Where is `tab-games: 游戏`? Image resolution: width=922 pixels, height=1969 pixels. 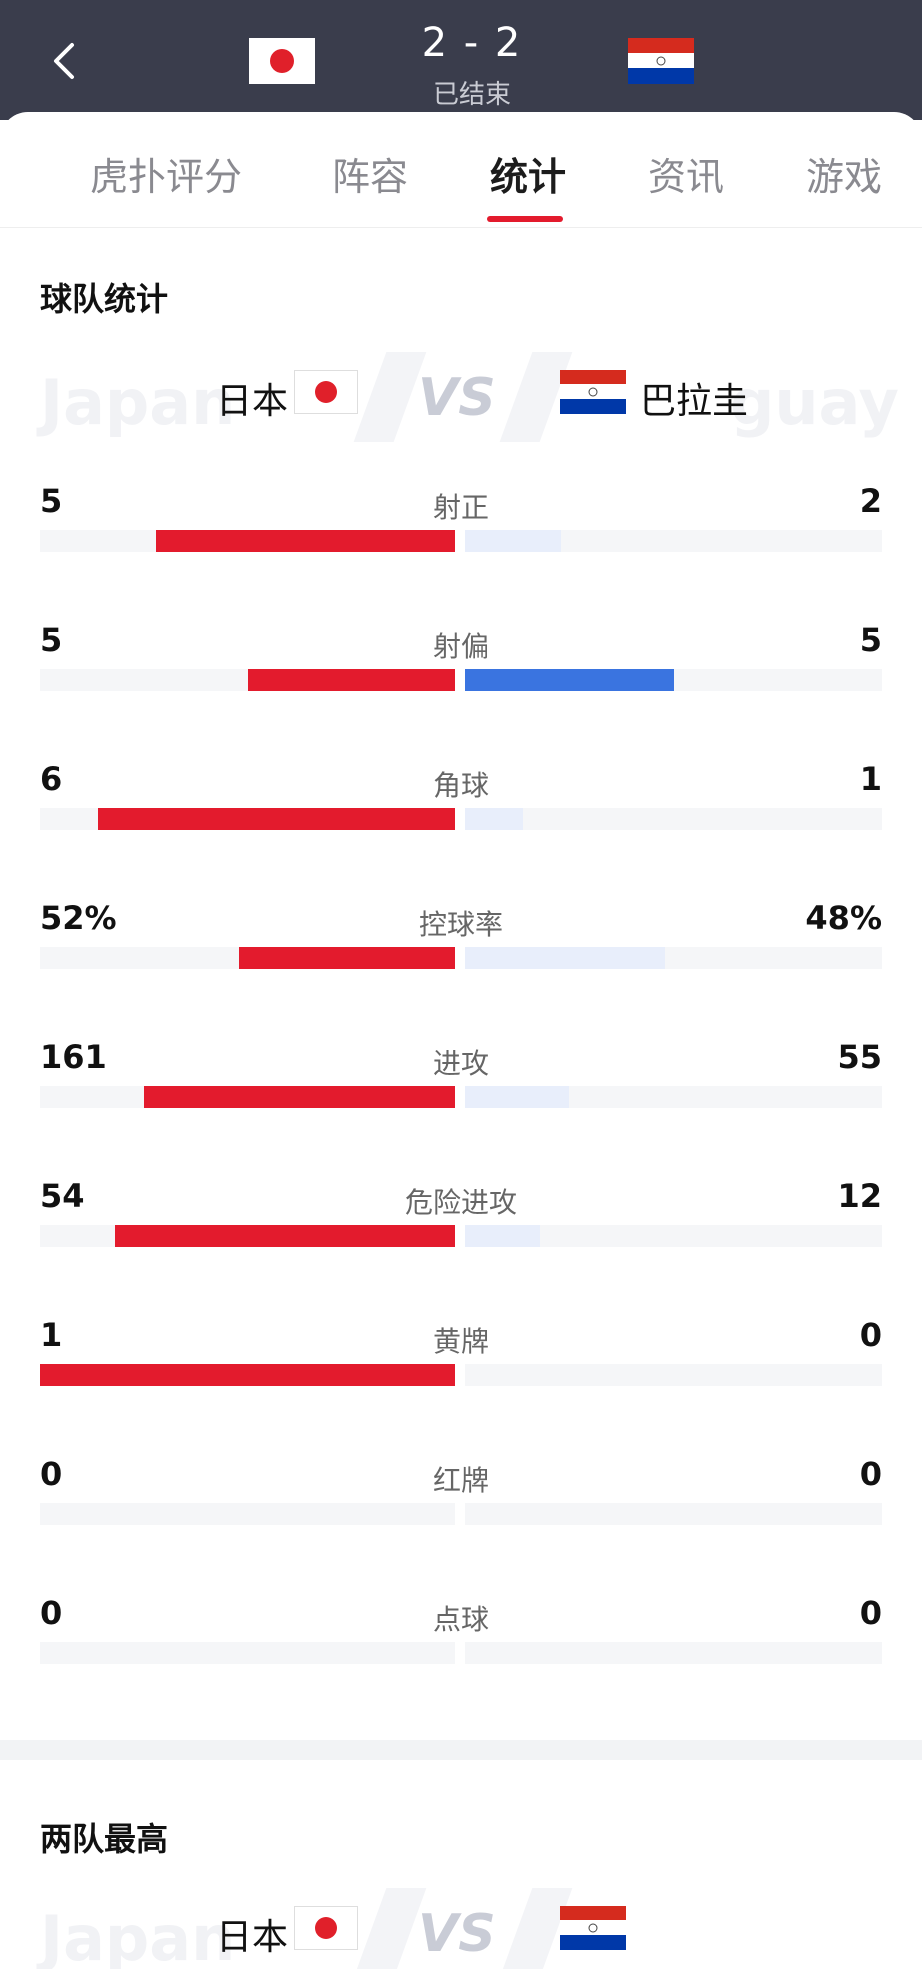 tab-games: 游戏 is located at coordinates (844, 173).